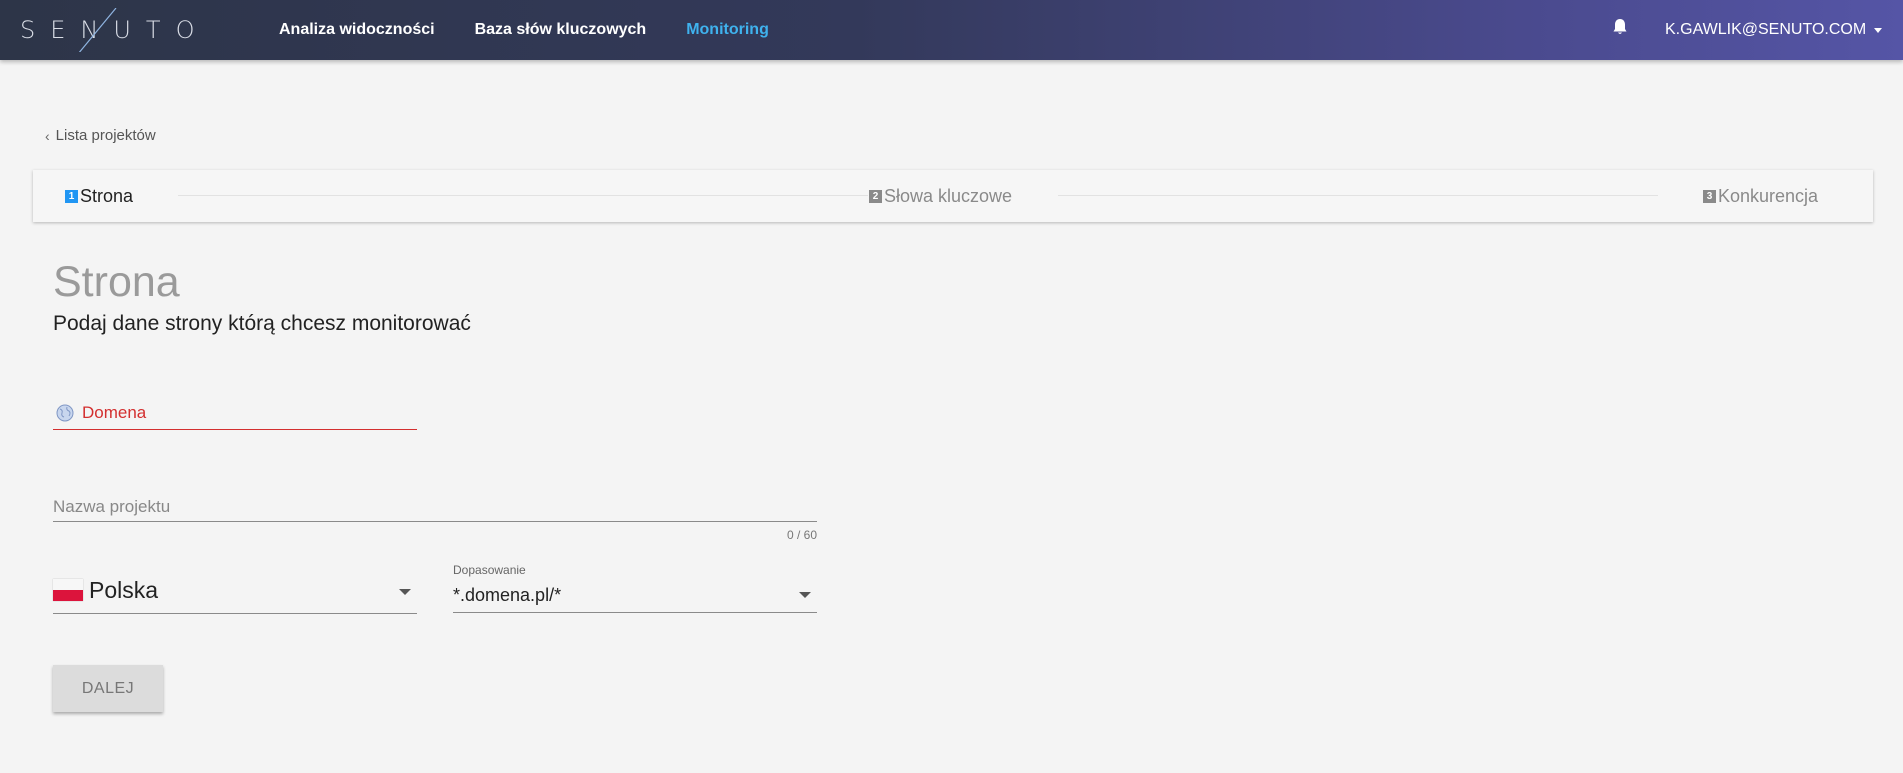 The image size is (1903, 773). What do you see at coordinates (801, 535) in the screenshot?
I see `project-name-char-counter: 0 / 60` at bounding box center [801, 535].